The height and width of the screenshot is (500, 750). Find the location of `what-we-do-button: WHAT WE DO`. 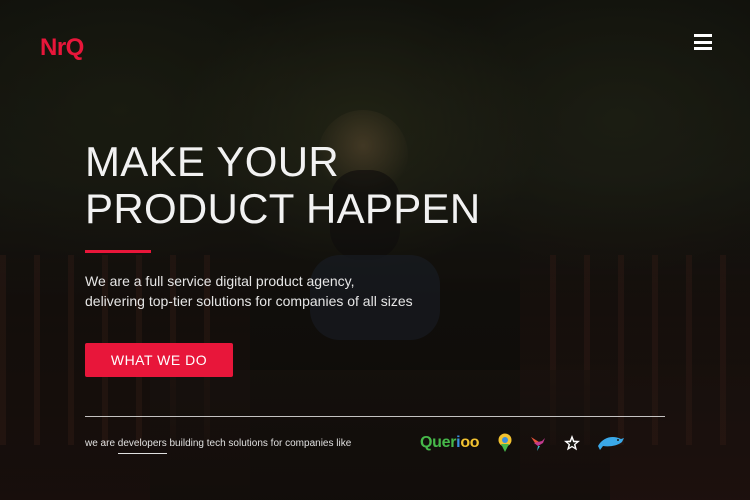

what-we-do-button: WHAT WE DO is located at coordinates (159, 360).